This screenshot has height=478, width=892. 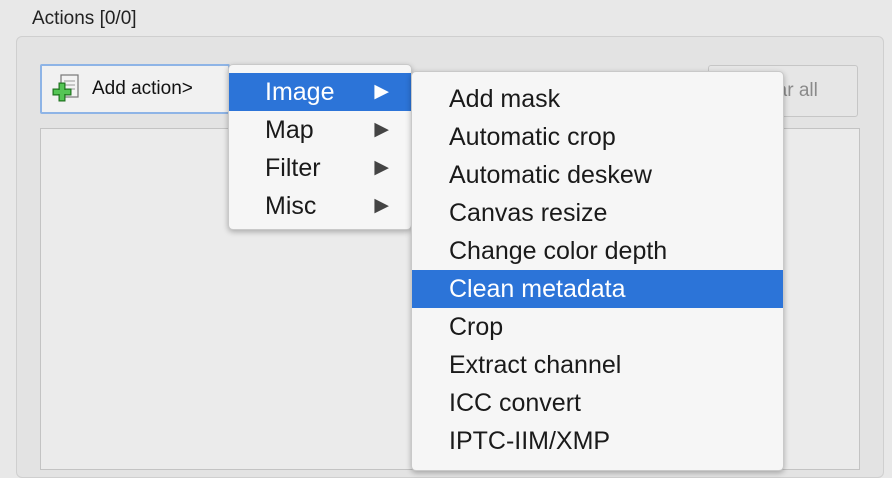 I want to click on menu-item-label: Misc, so click(x=291, y=206).